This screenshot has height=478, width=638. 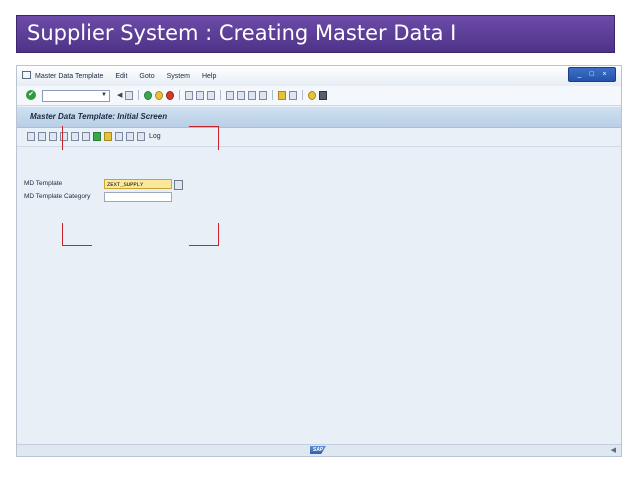 What do you see at coordinates (178, 76) in the screenshot?
I see `menu-item-system: System` at bounding box center [178, 76].